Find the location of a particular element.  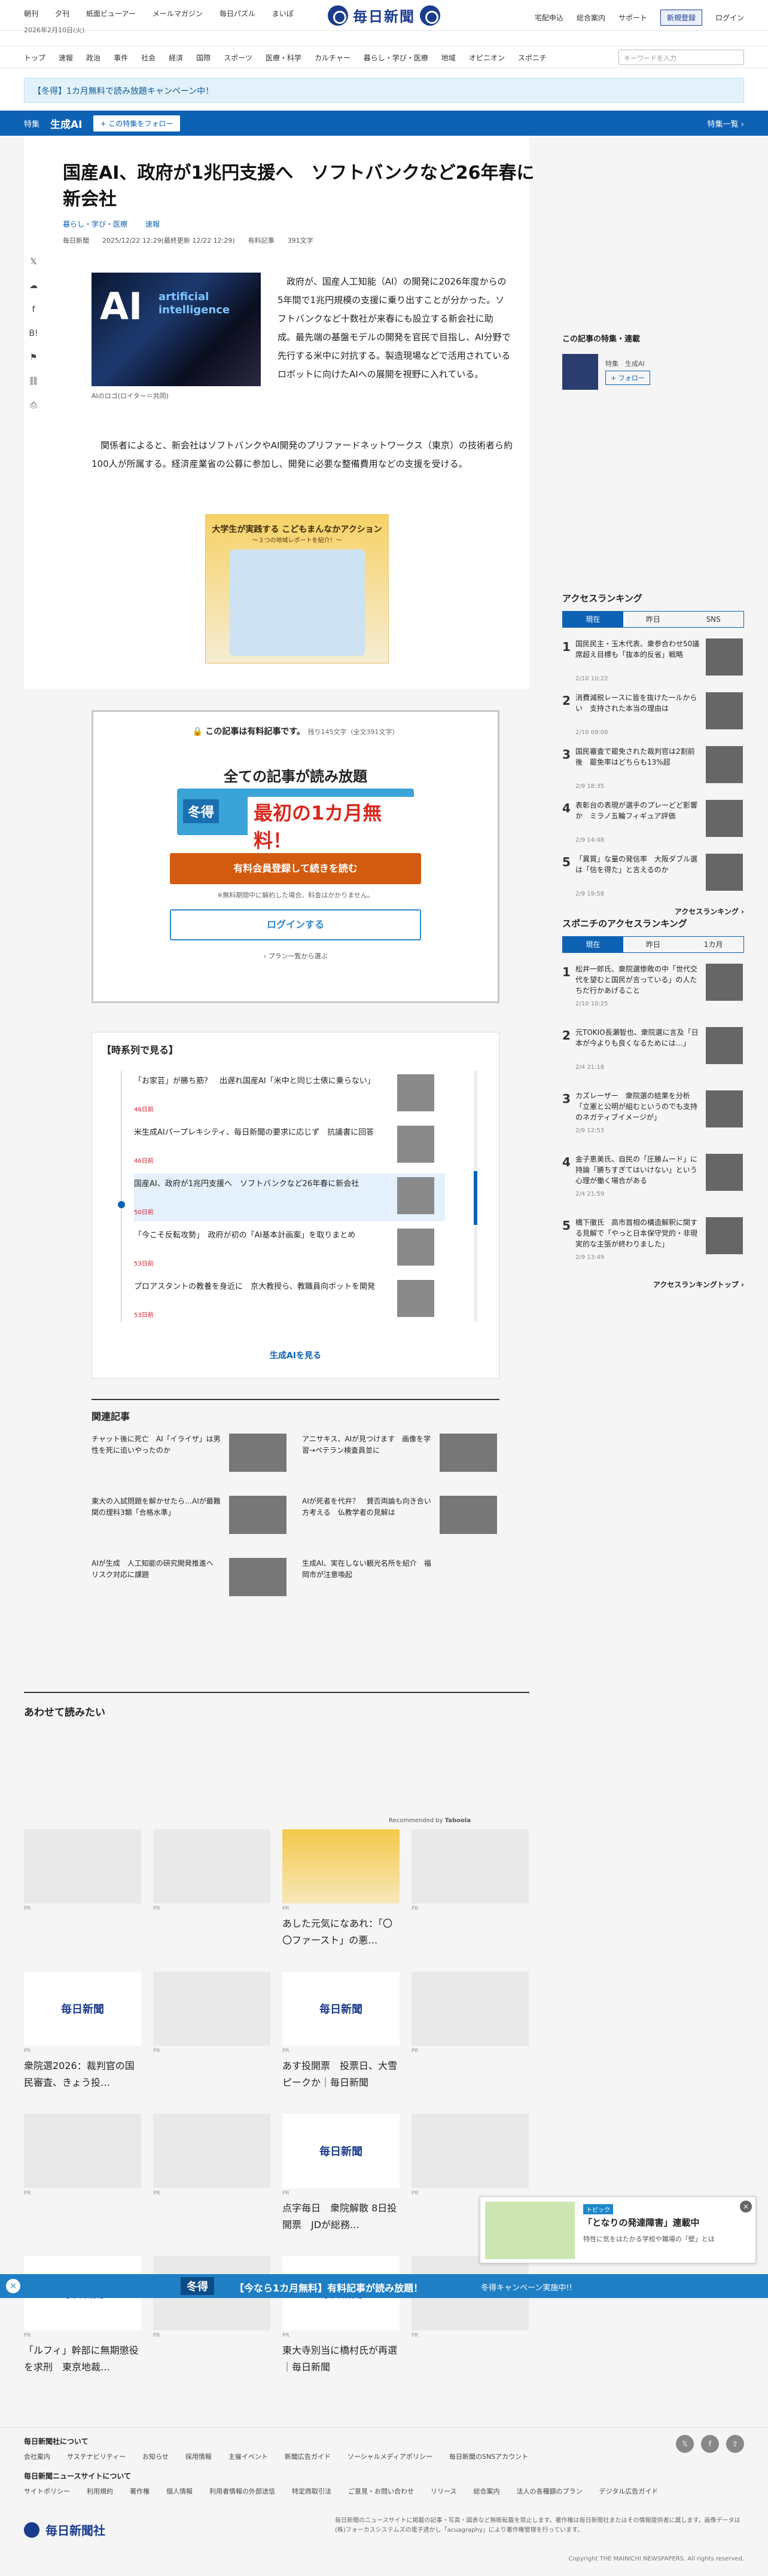

footer-link: 特定商取引法 is located at coordinates (311, 2491).